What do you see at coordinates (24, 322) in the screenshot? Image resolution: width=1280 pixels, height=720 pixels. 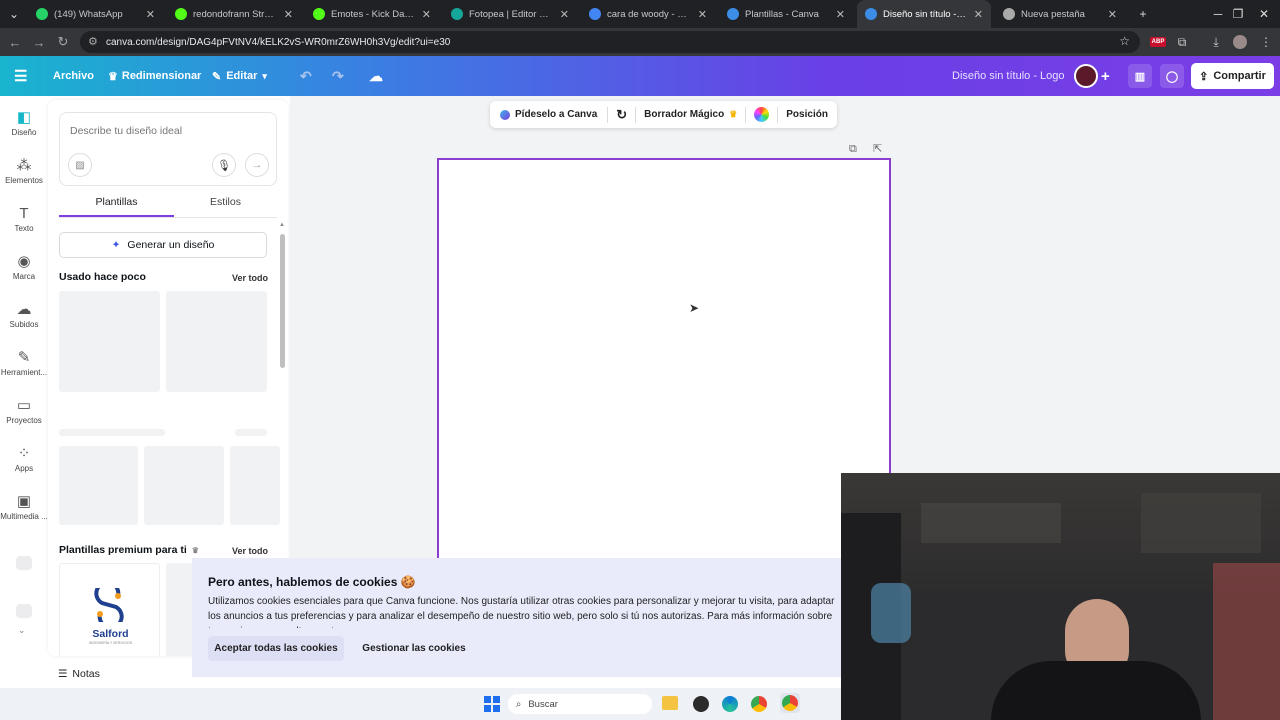 I see `rail-item: ☁ Subidos` at bounding box center [24, 322].